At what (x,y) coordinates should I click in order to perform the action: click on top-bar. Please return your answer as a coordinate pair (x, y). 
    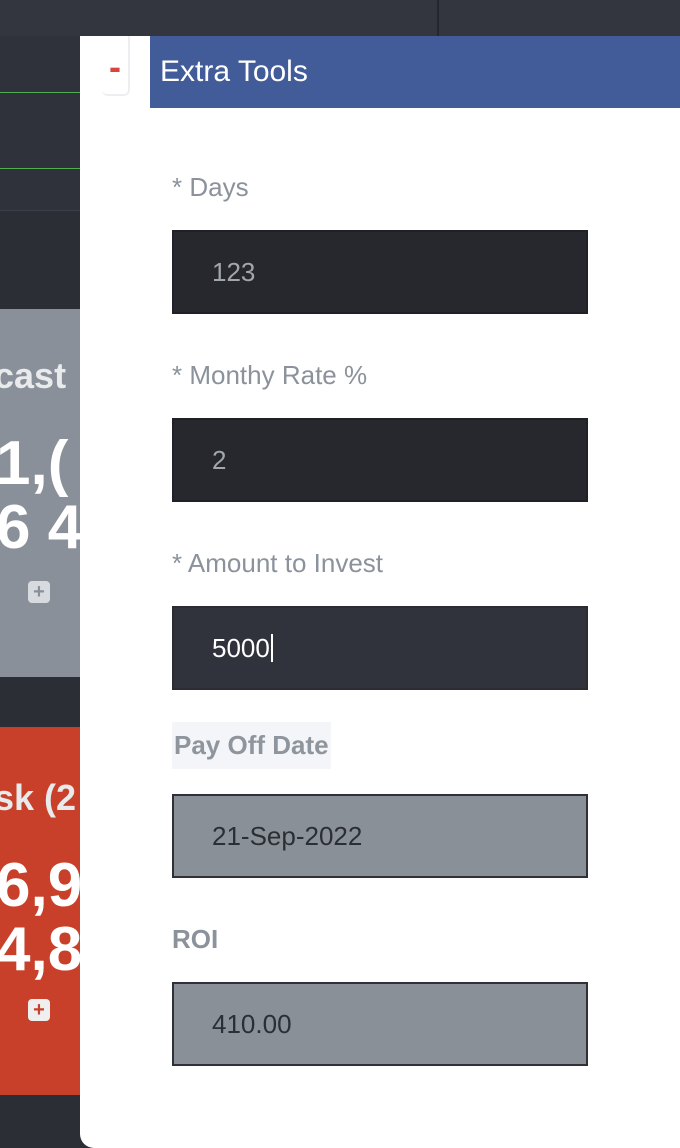
    Looking at the image, I should click on (340, 18).